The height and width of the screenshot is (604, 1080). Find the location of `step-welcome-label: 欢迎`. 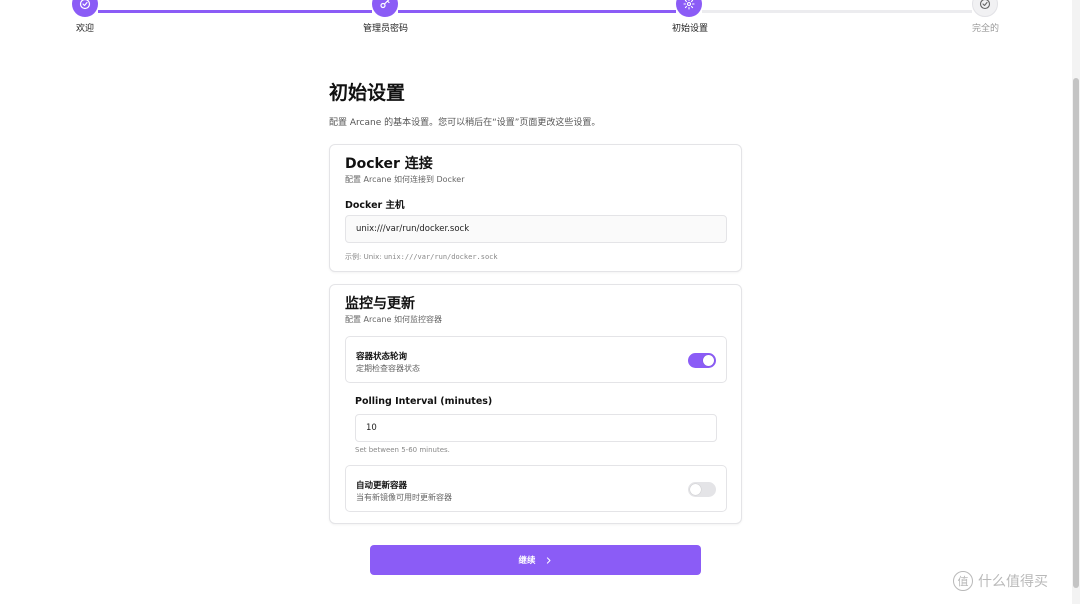

step-welcome-label: 欢迎 is located at coordinates (85, 29).